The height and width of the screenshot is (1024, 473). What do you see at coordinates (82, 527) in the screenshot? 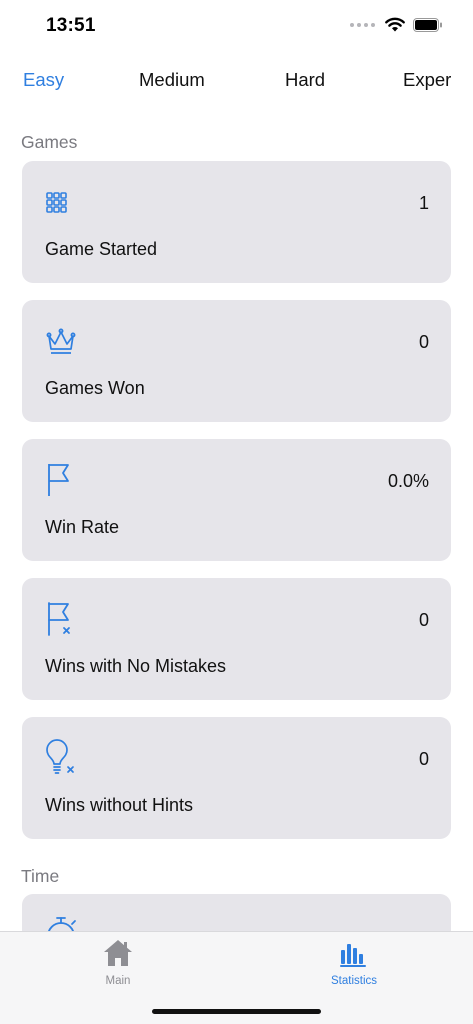
I see `stat-label: Win Rate` at bounding box center [82, 527].